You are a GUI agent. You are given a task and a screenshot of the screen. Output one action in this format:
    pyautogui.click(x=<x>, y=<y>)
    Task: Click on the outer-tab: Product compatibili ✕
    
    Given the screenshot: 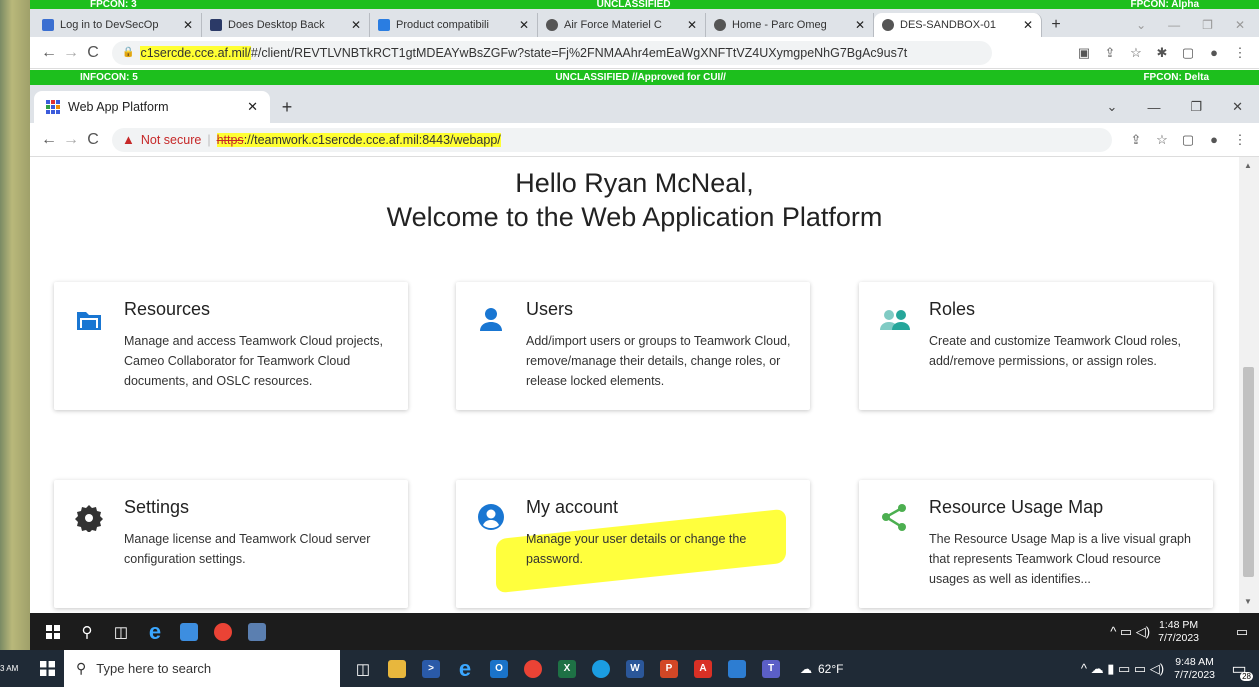 What is the action you would take?
    pyautogui.click(x=454, y=25)
    